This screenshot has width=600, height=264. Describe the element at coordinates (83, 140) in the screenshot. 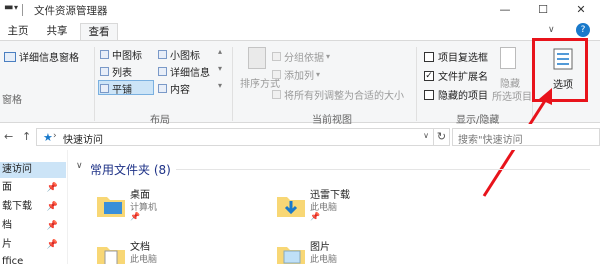

I see `address-path: 快速访问` at that location.